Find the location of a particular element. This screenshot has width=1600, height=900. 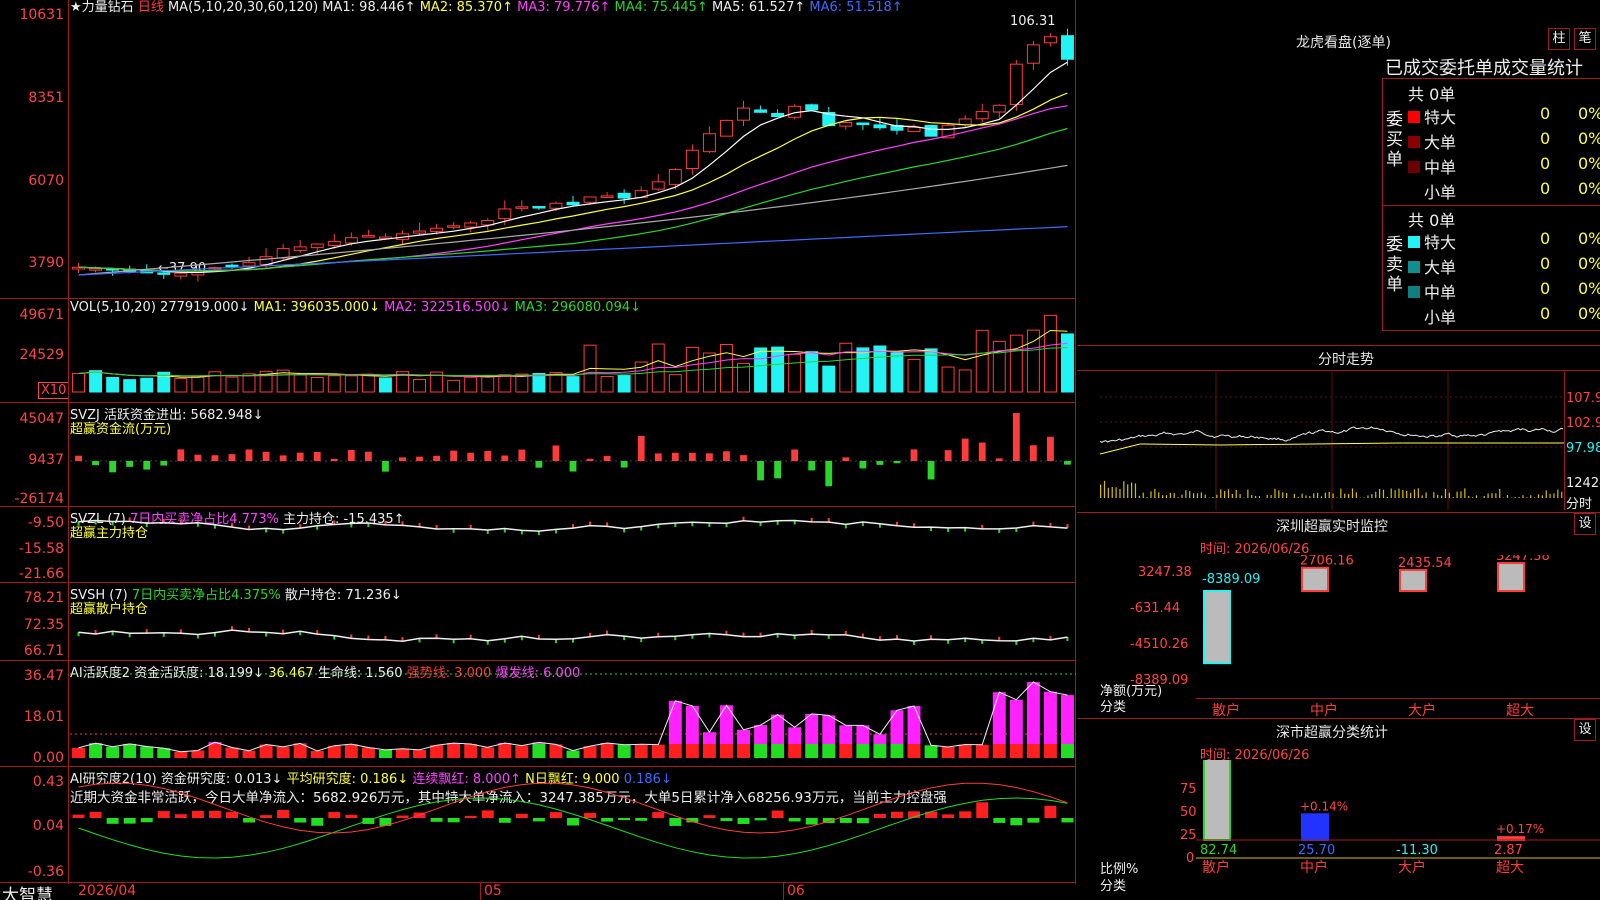

pen-view-button: 笔 is located at coordinates (1585, 39).